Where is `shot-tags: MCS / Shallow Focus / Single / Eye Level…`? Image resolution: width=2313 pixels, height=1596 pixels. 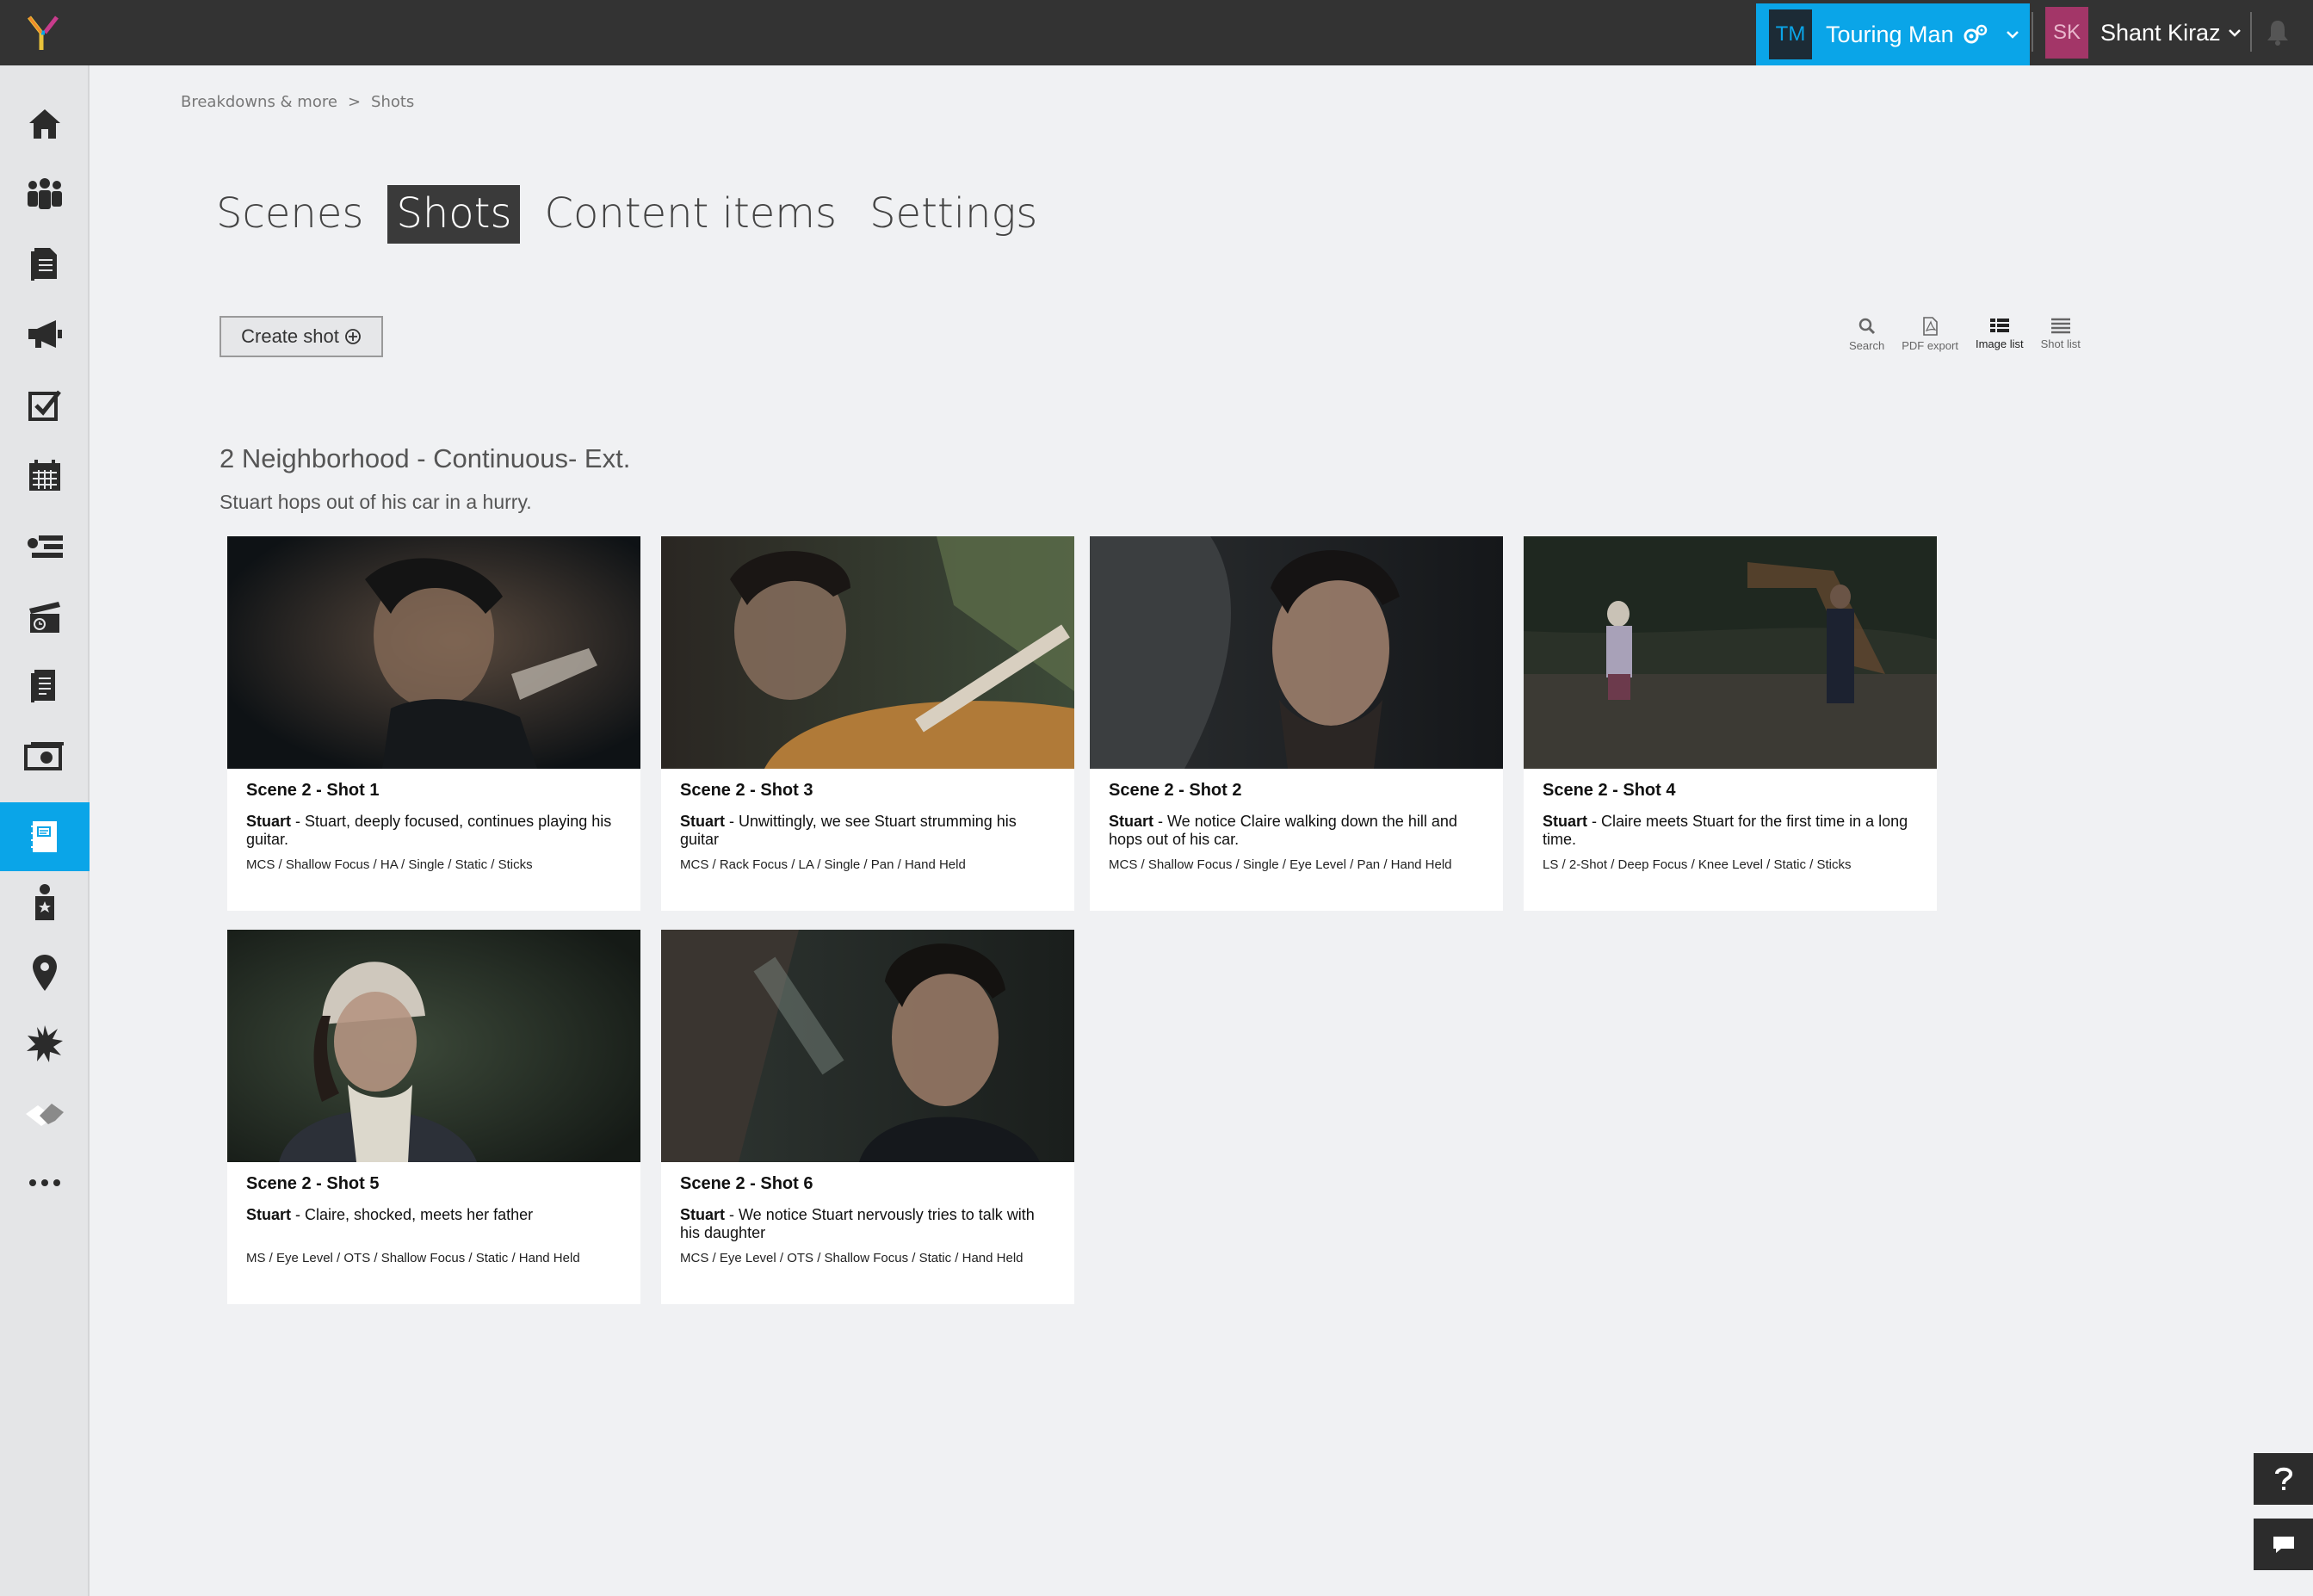
shot-tags: MCS / Shallow Focus / Single / Eye Level… is located at coordinates (1280, 864).